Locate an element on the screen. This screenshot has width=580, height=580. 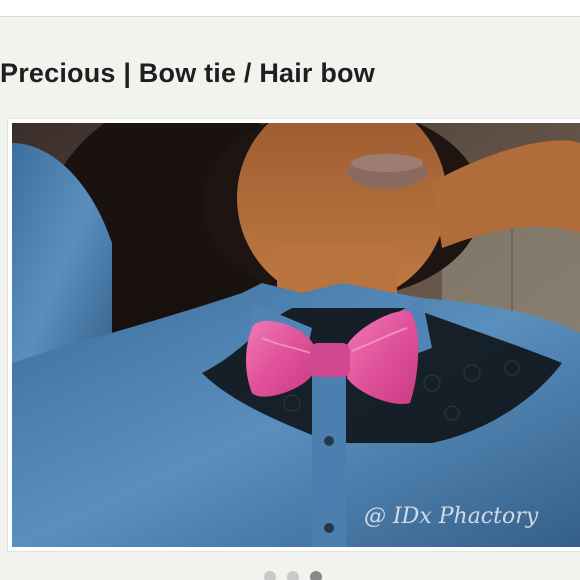
carousel-indicator is located at coordinates (293, 575).